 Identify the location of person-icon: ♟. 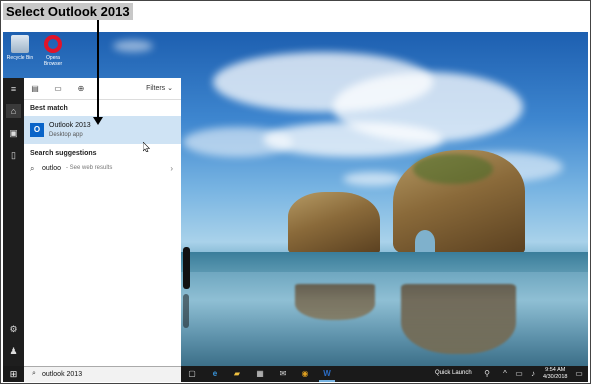
(13, 351).